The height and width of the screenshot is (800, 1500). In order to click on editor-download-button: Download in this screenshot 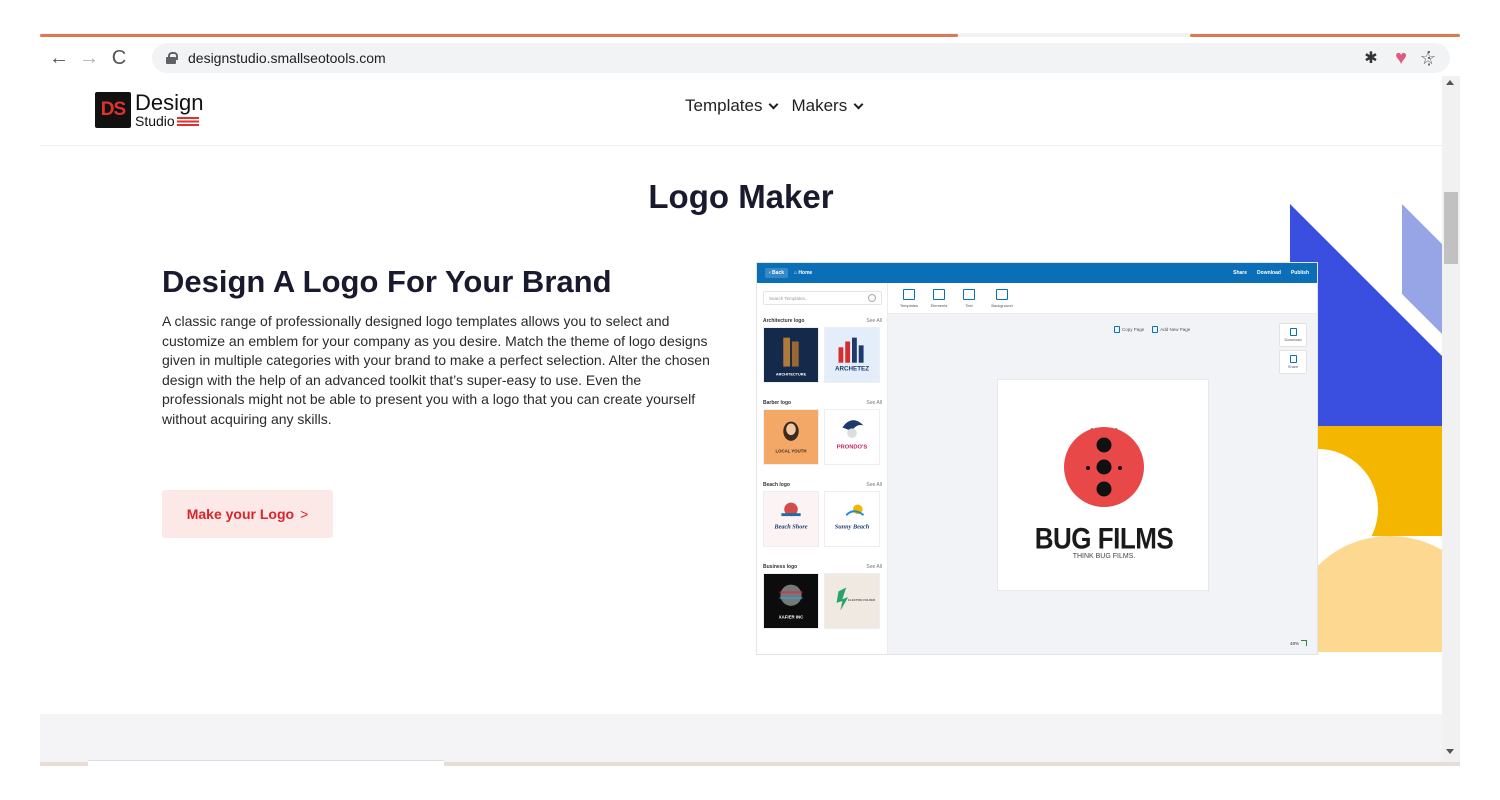, I will do `click(1269, 273)`.